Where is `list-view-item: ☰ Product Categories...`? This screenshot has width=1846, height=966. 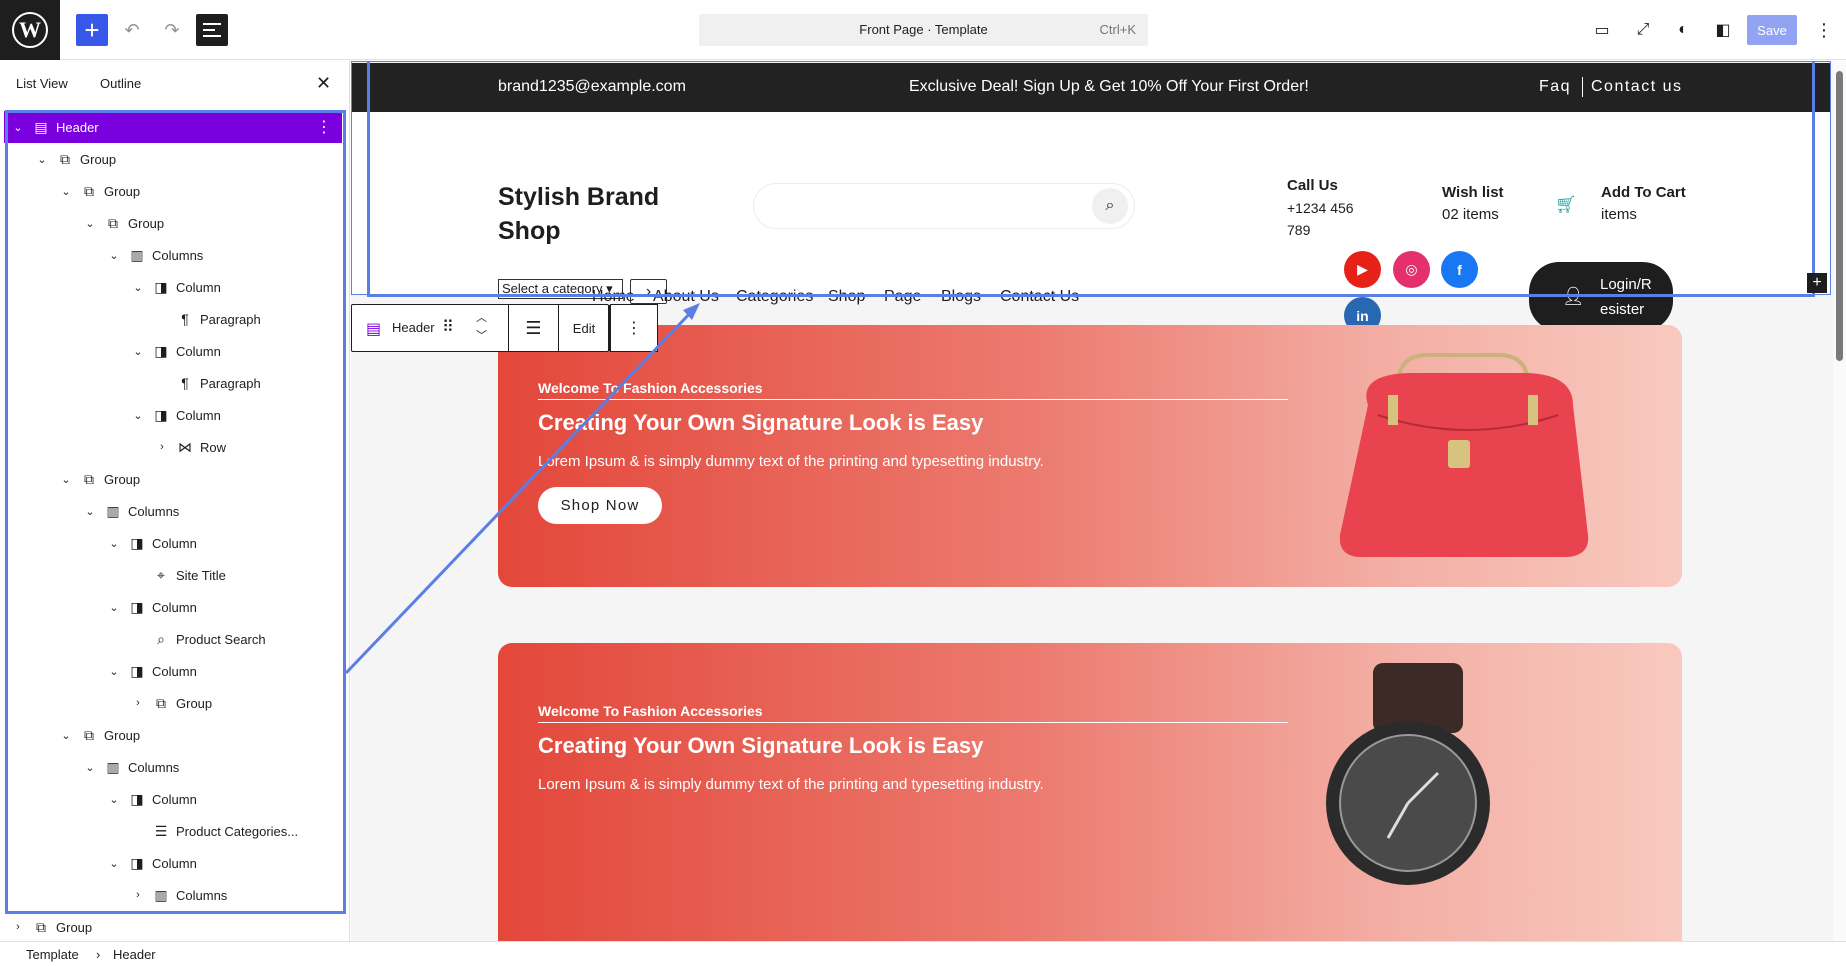 list-view-item: ☰ Product Categories... is located at coordinates (173, 831).